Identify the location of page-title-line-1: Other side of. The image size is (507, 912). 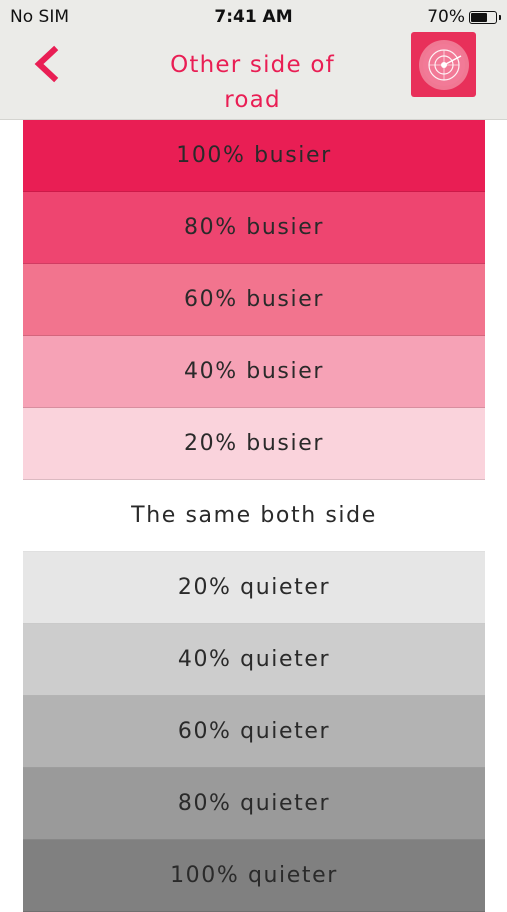
(252, 65).